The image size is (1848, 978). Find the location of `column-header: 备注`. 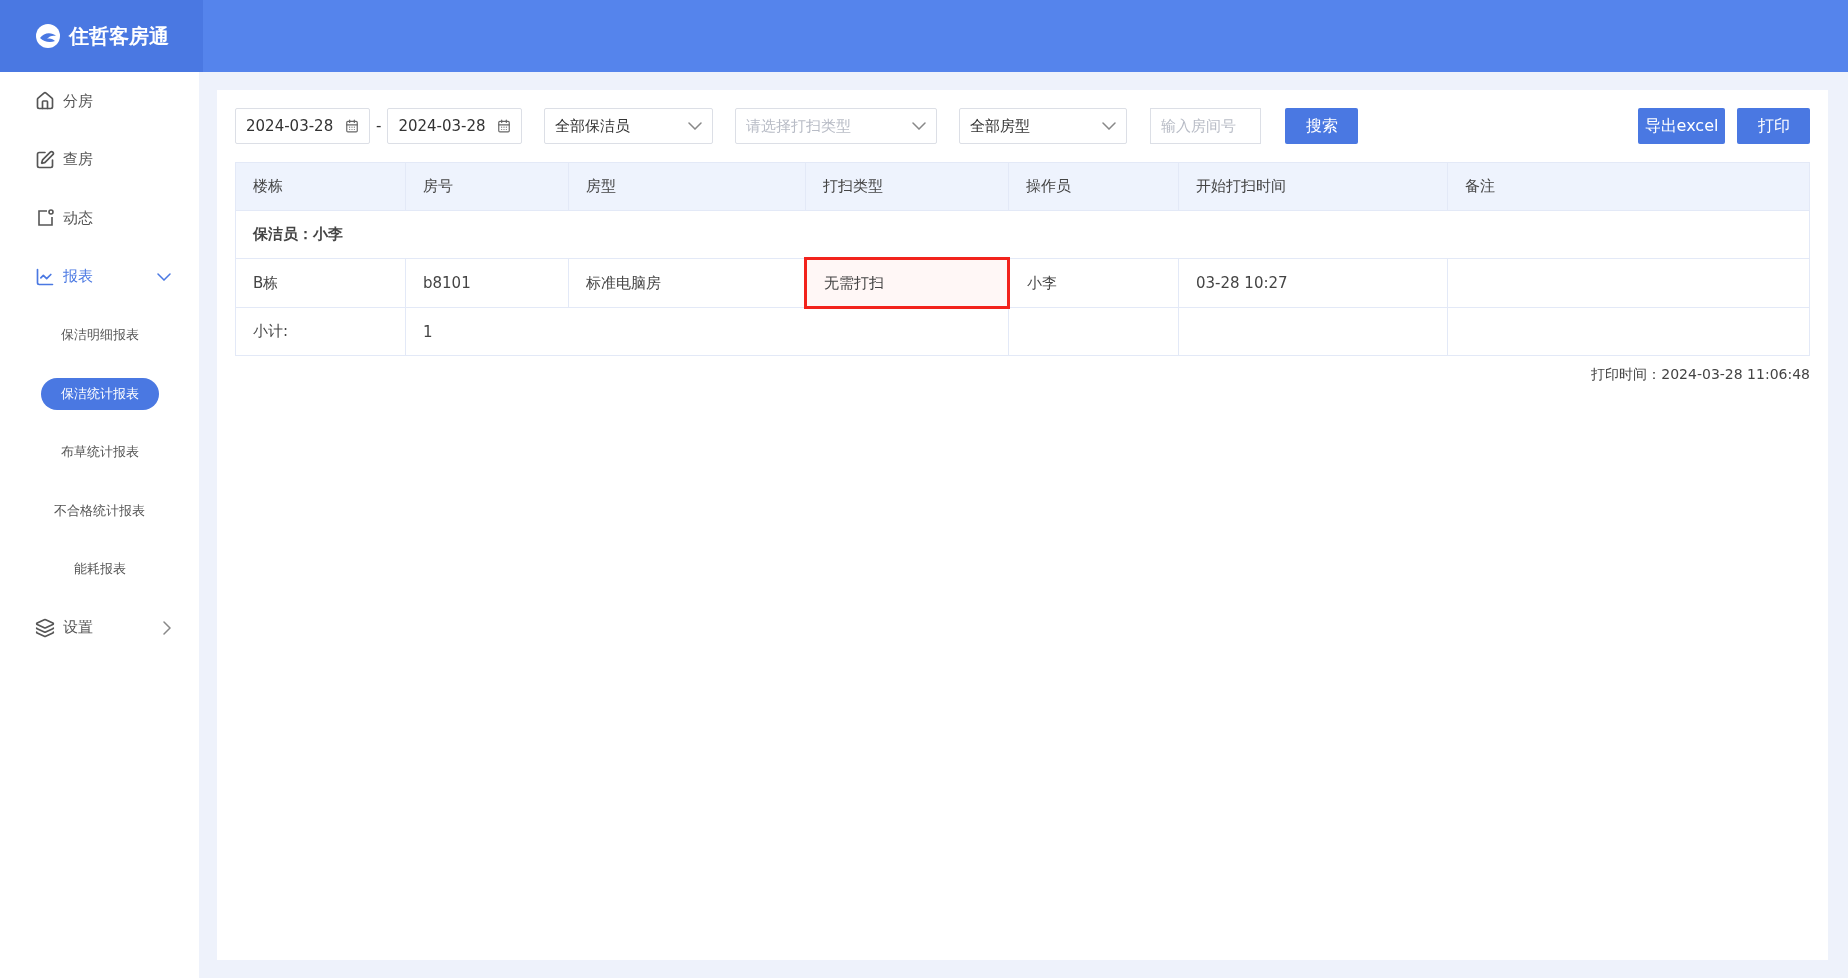

column-header: 备注 is located at coordinates (1628, 186).